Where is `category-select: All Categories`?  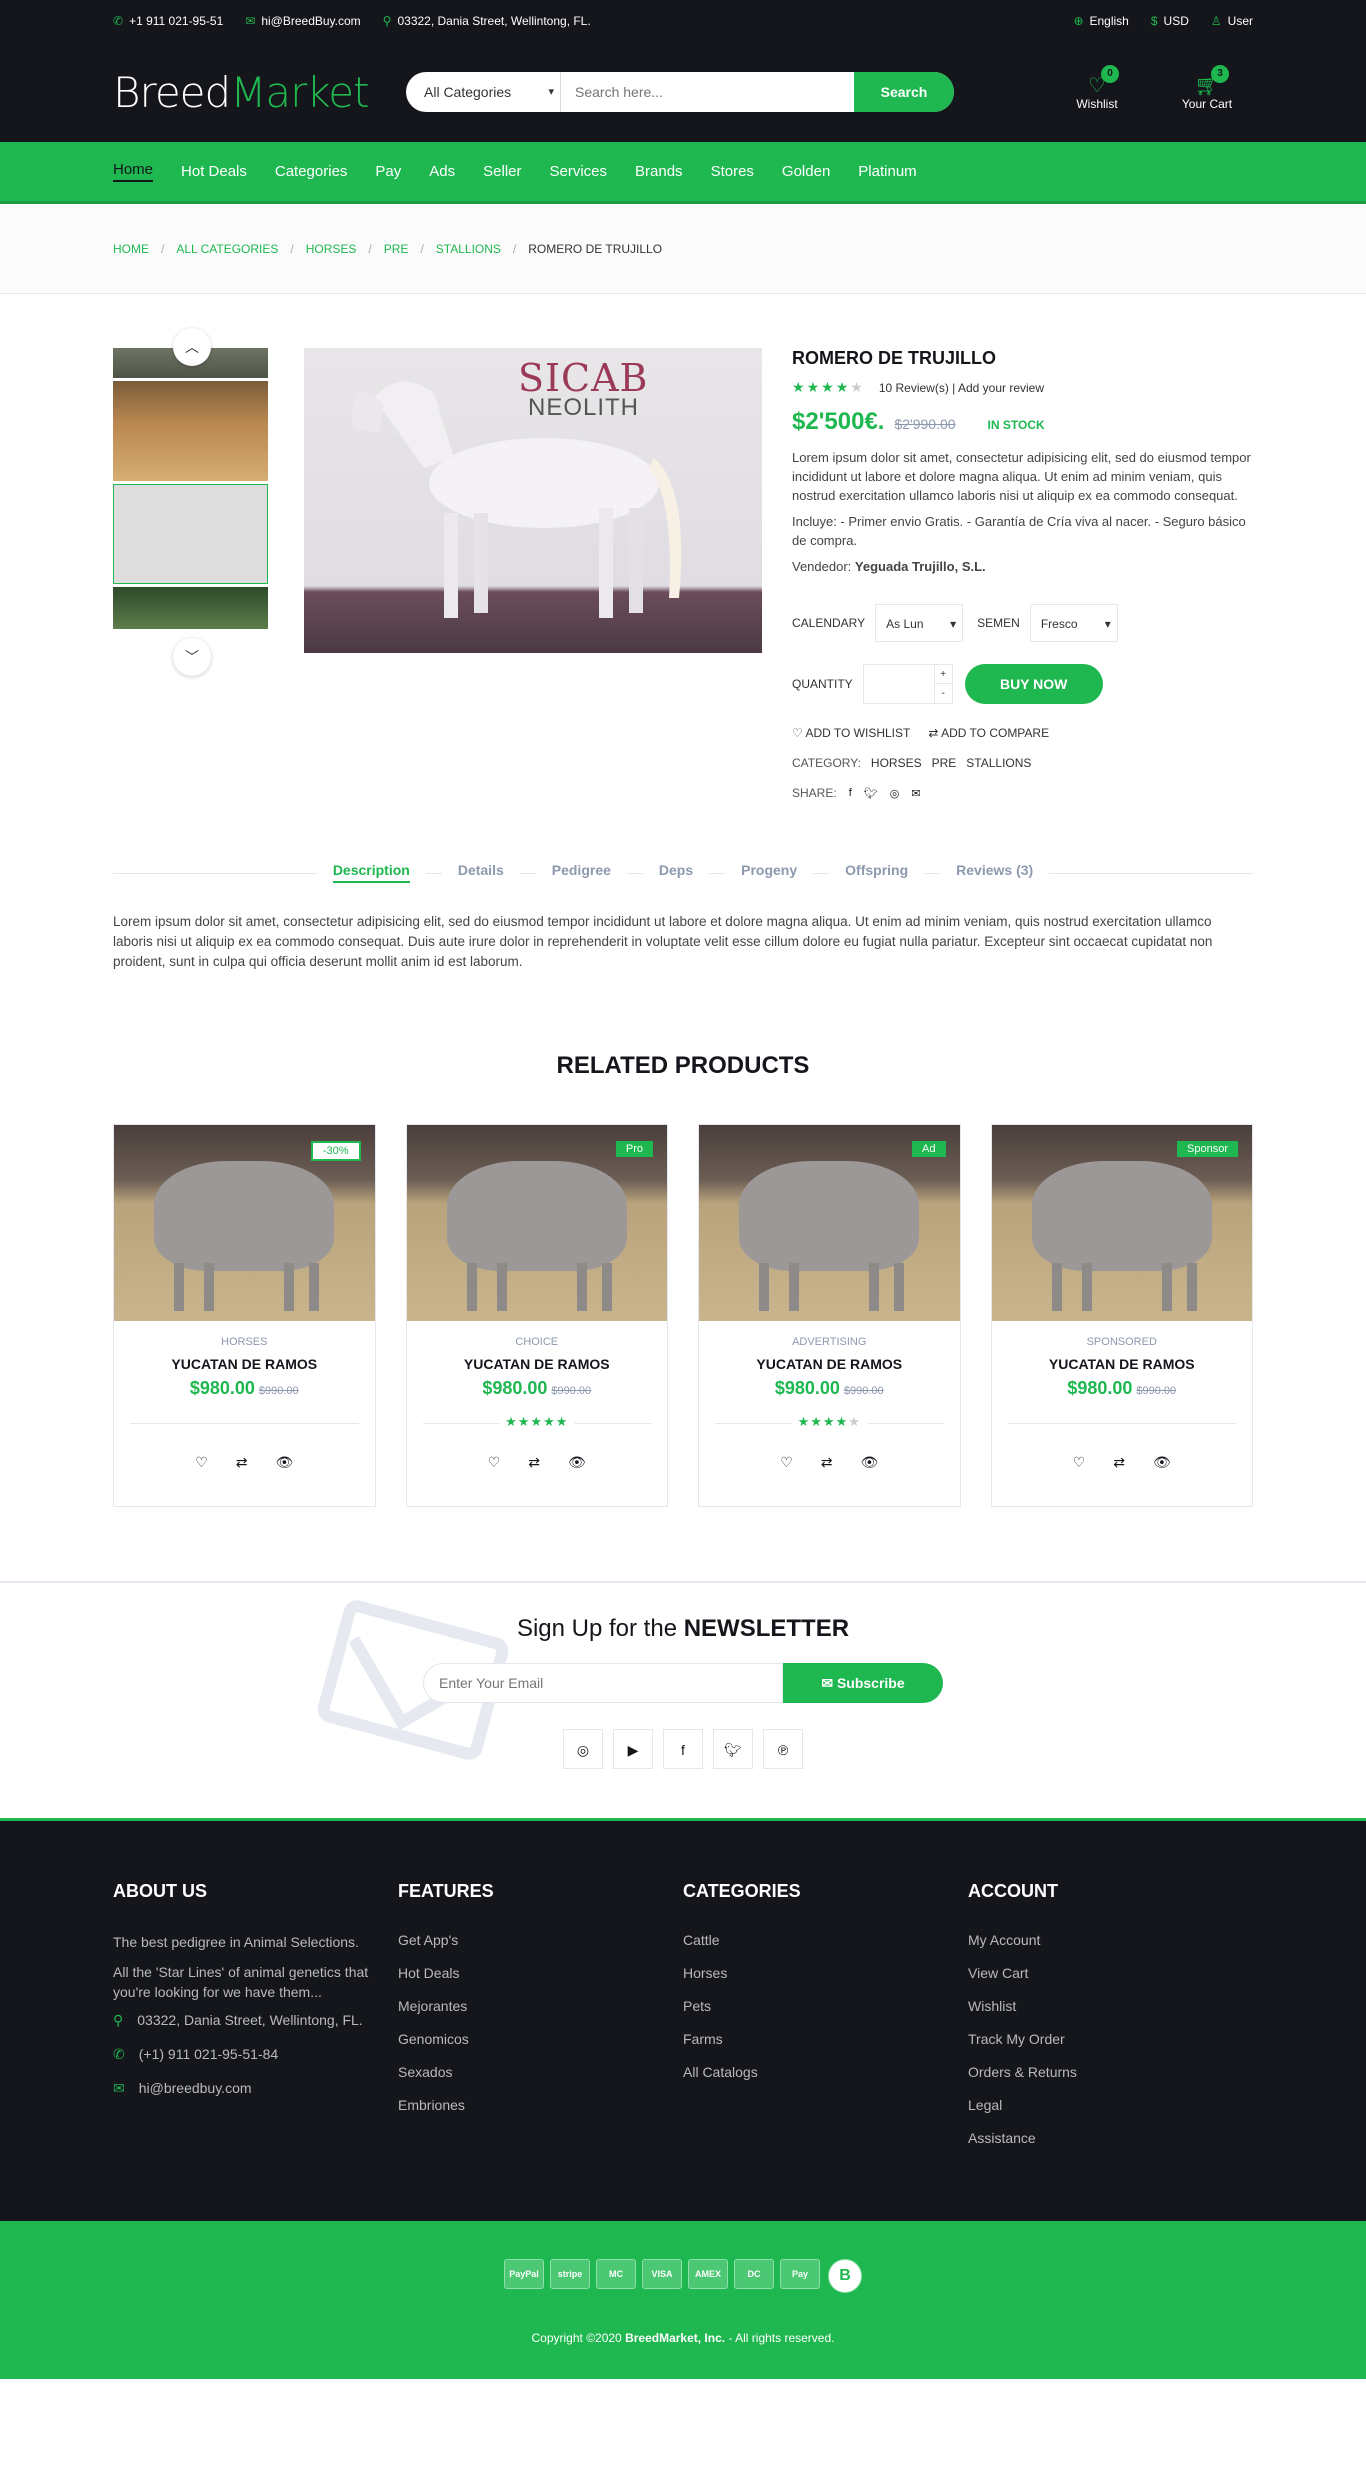 category-select: All Categories is located at coordinates (483, 92).